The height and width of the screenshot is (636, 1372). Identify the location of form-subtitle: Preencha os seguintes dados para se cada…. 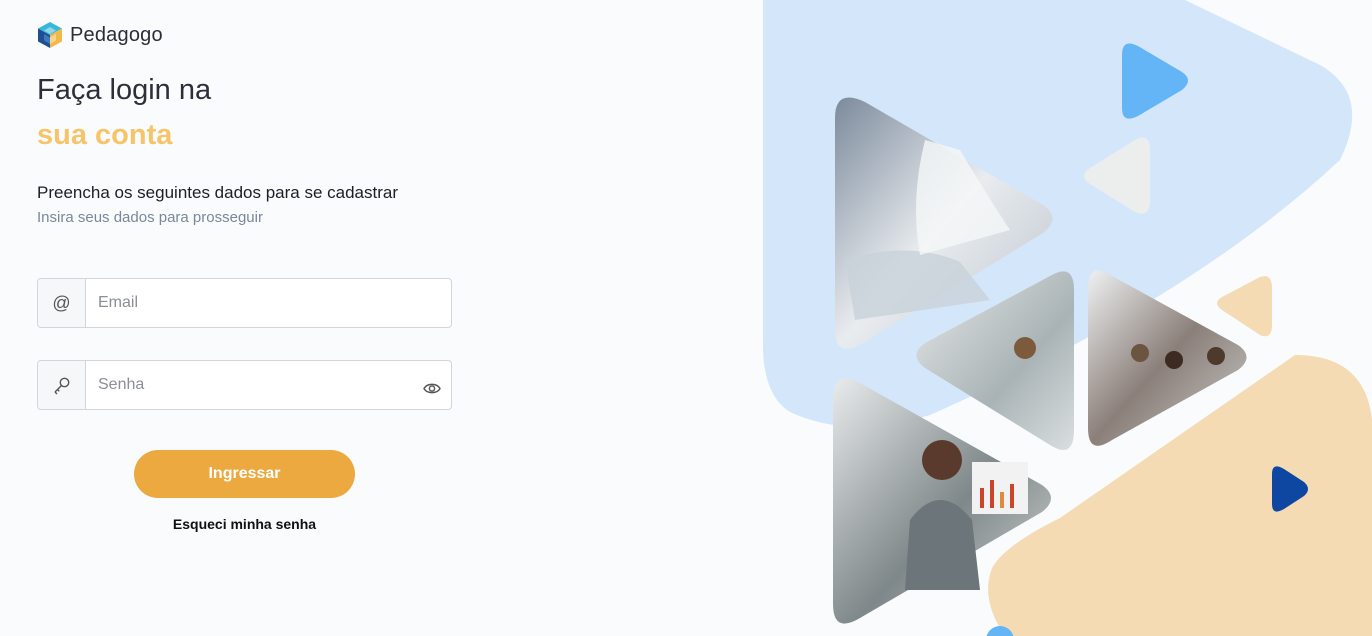
(218, 192).